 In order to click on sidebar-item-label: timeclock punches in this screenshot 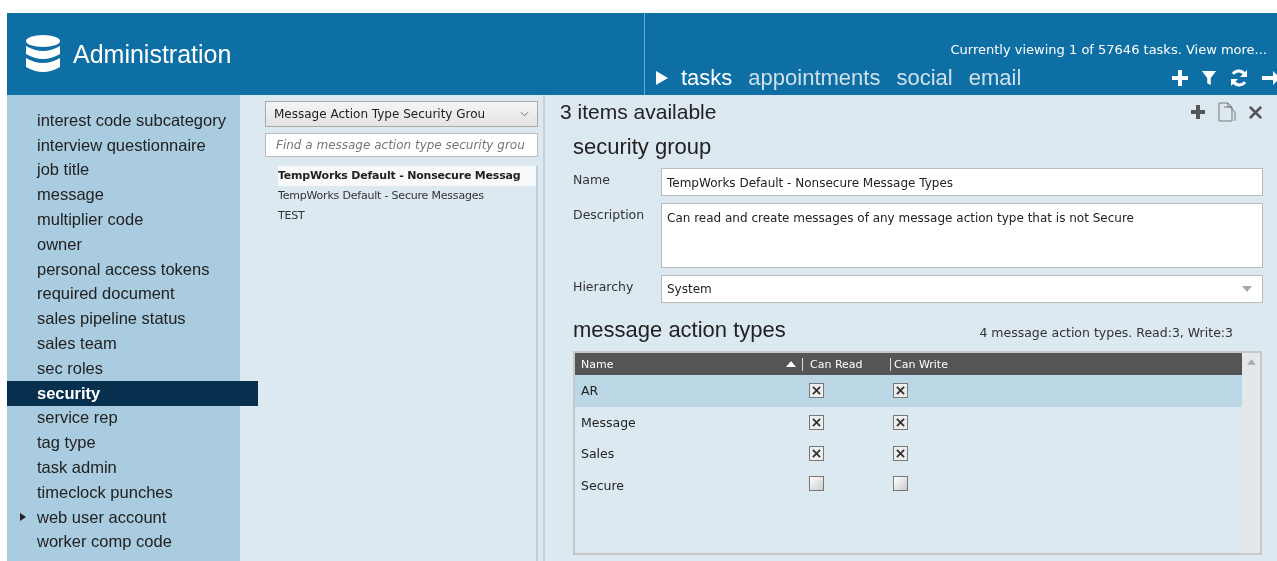, I will do `click(105, 492)`.